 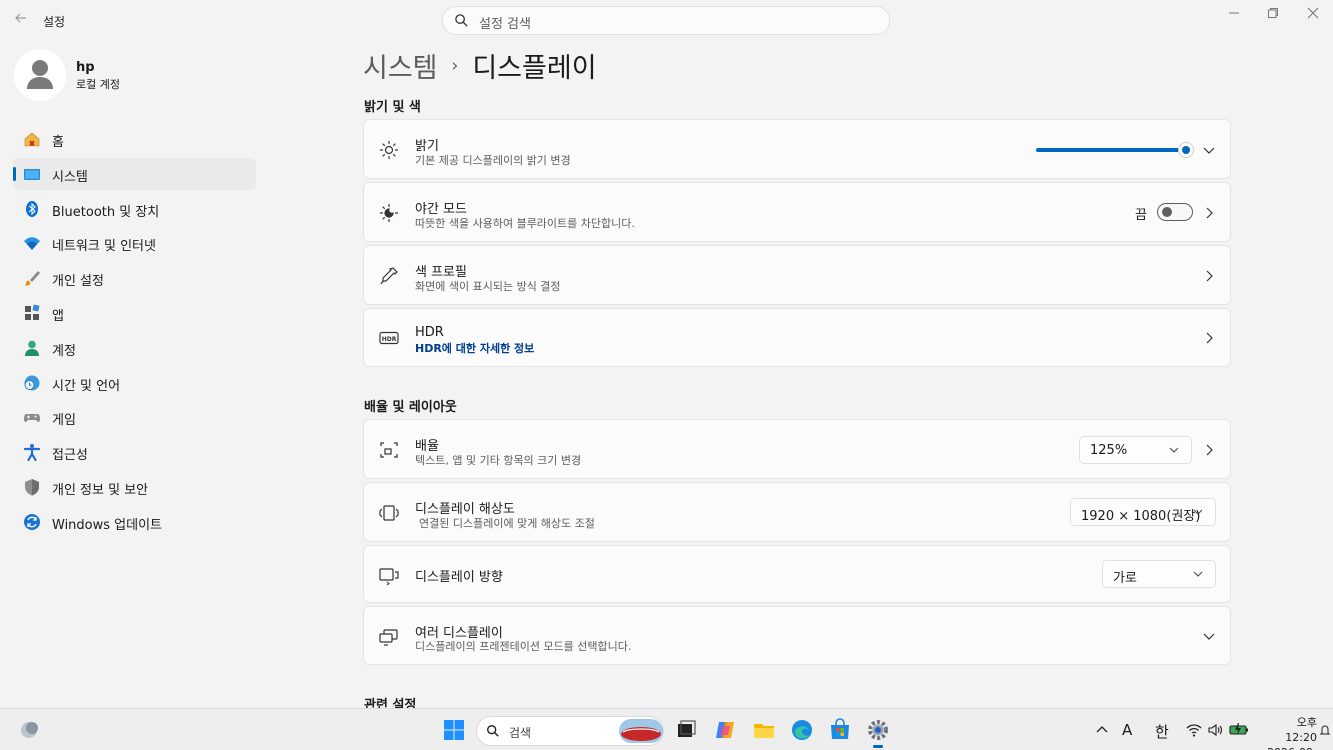 I want to click on sidebar-item-label: 게임, so click(x=64, y=421).